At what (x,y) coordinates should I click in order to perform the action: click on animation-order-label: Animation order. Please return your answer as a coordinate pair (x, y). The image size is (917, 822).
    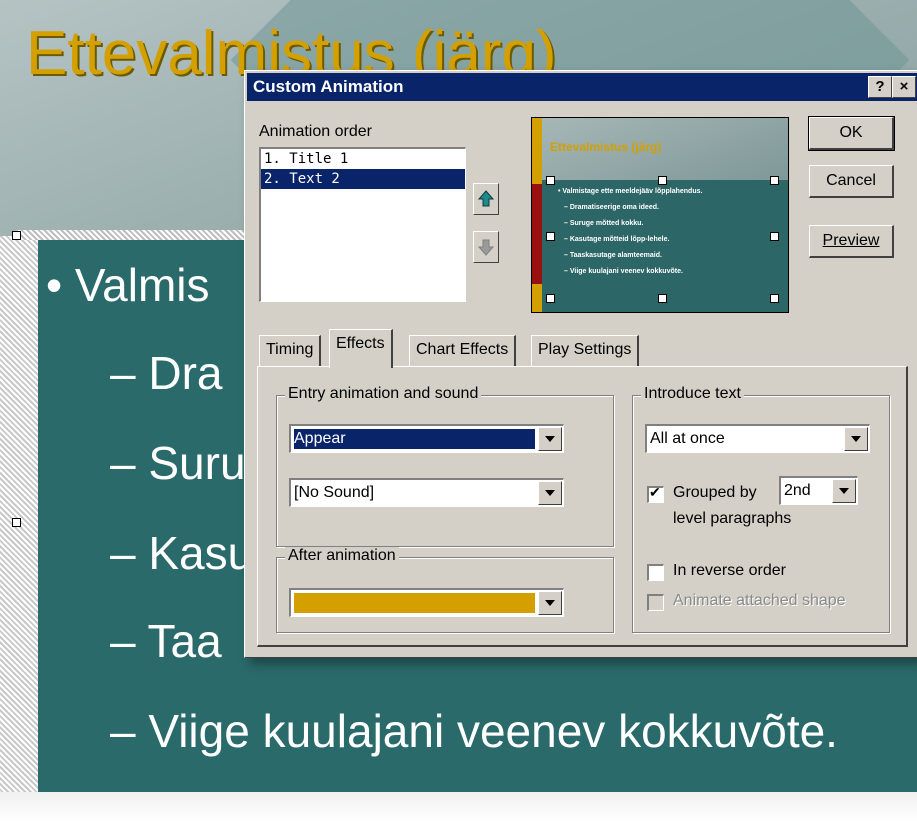
    Looking at the image, I should click on (315, 132).